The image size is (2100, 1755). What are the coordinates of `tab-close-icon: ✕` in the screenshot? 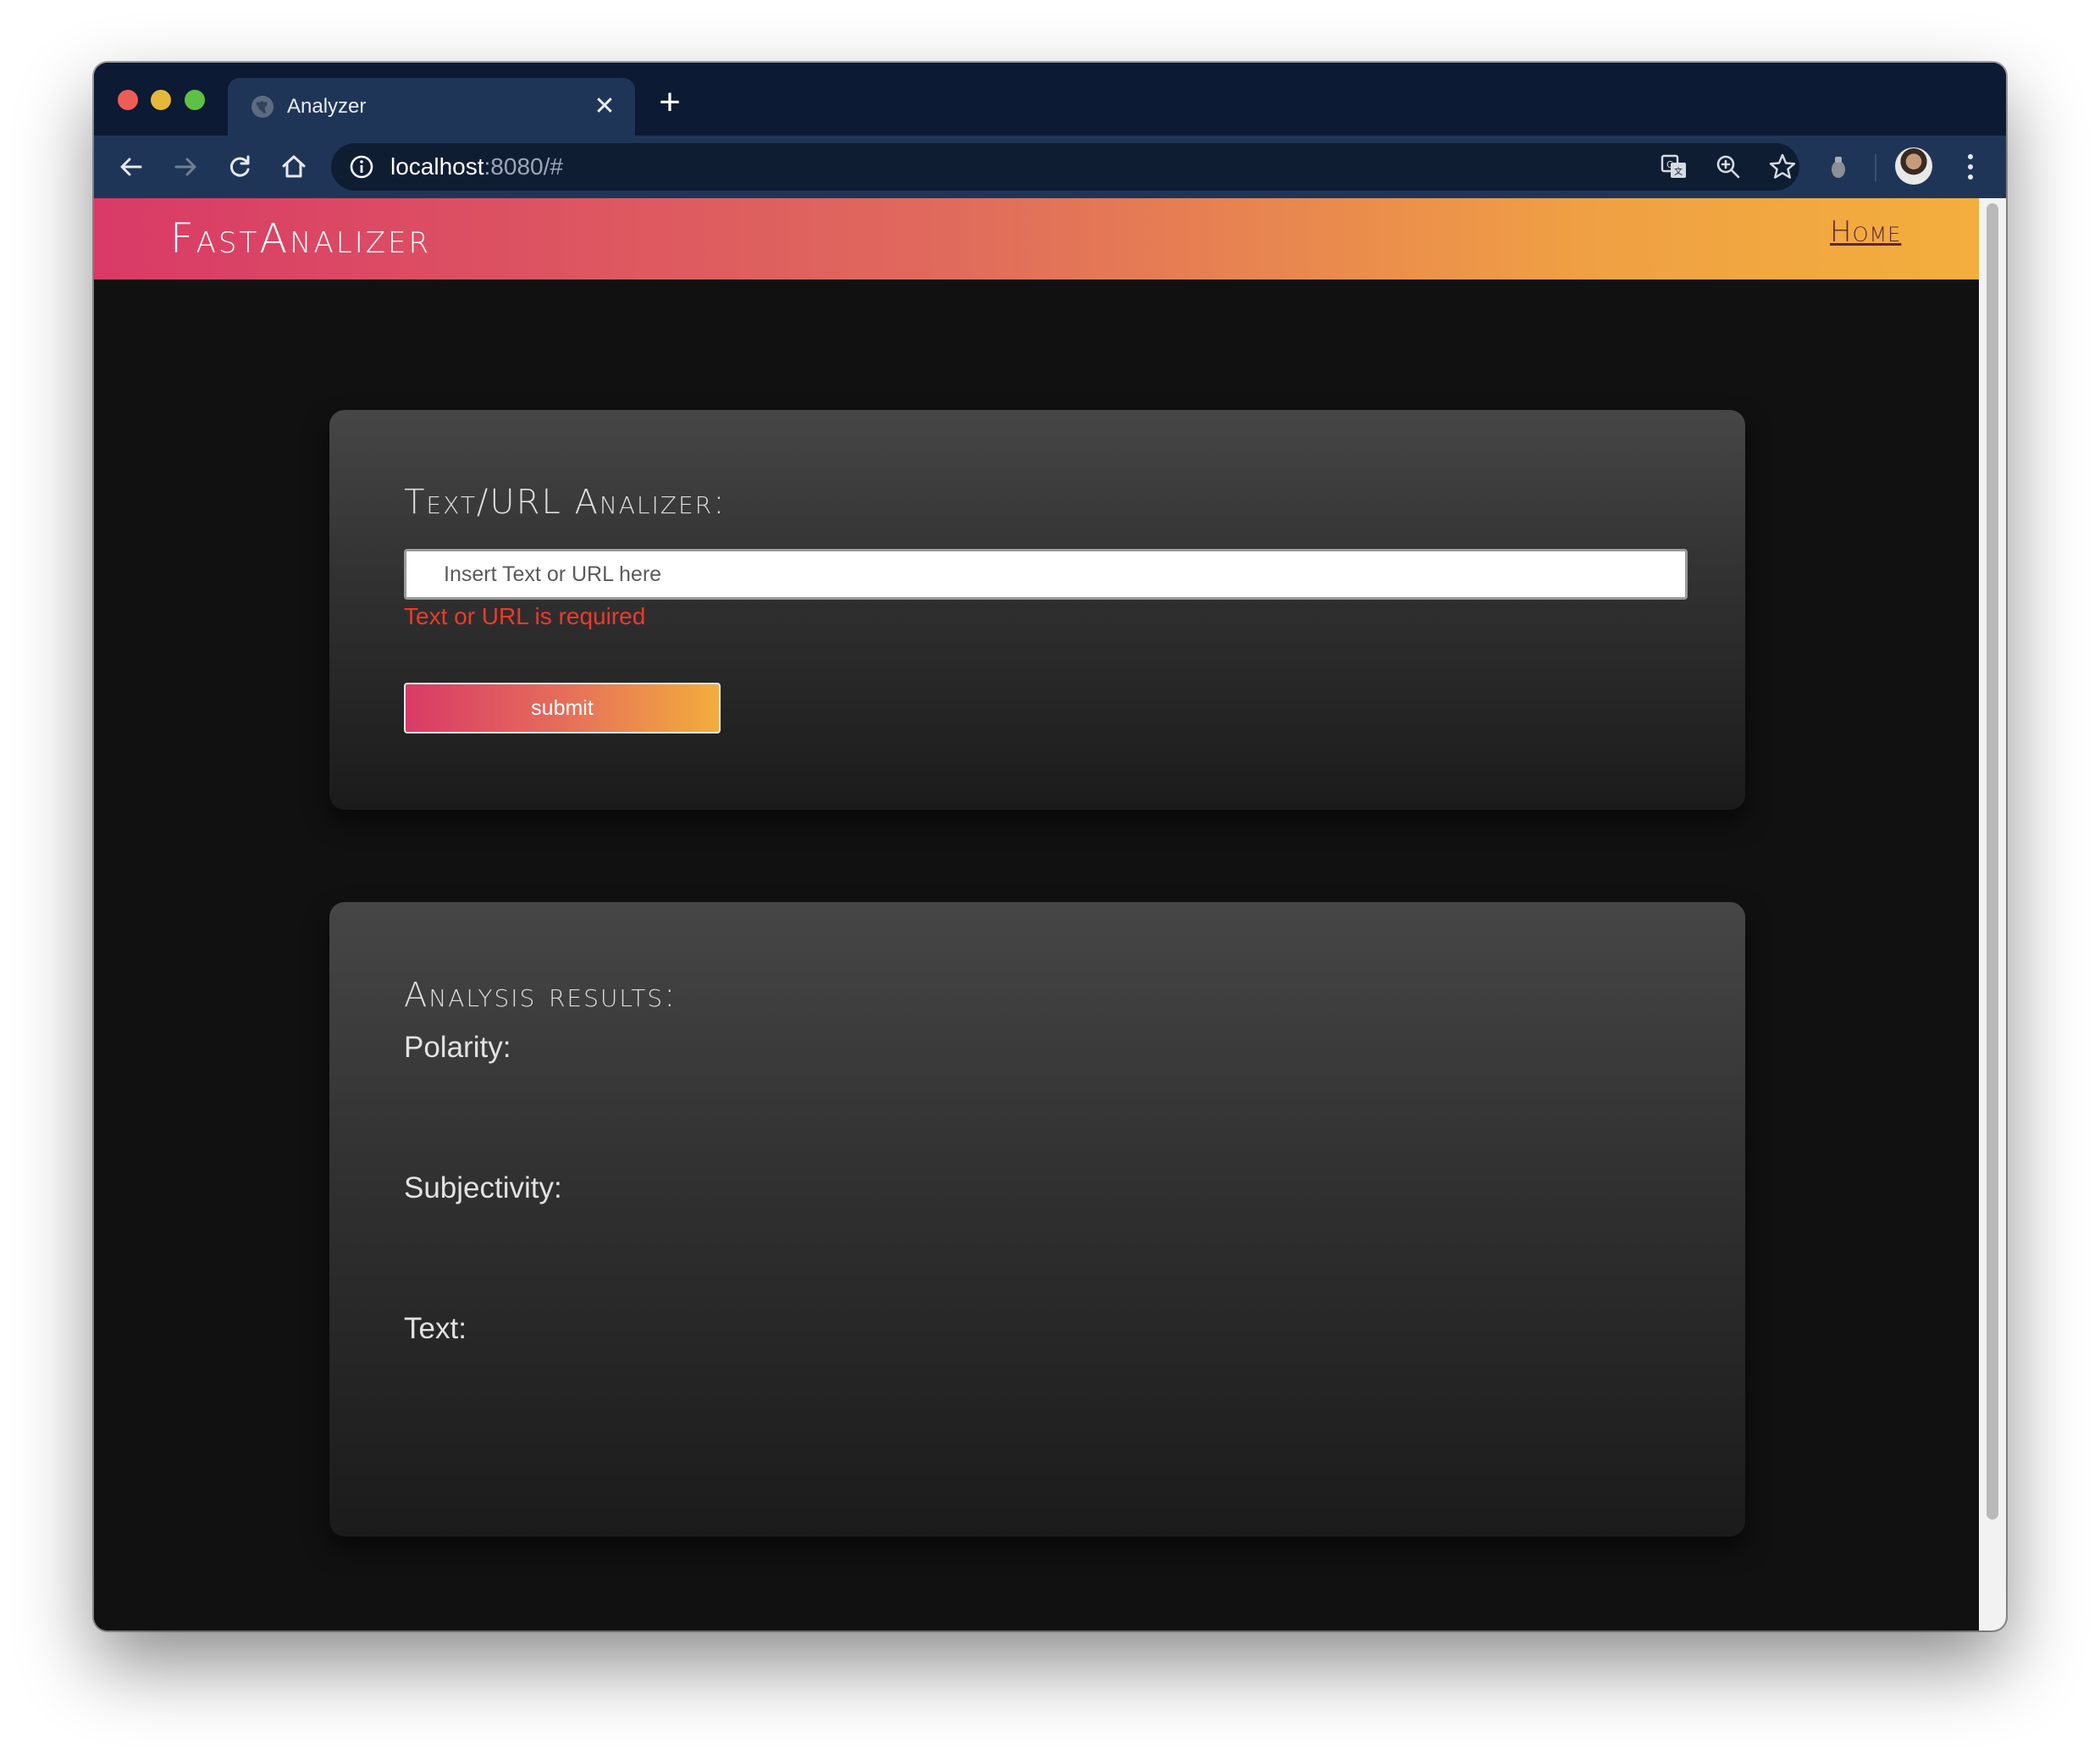 It's located at (604, 106).